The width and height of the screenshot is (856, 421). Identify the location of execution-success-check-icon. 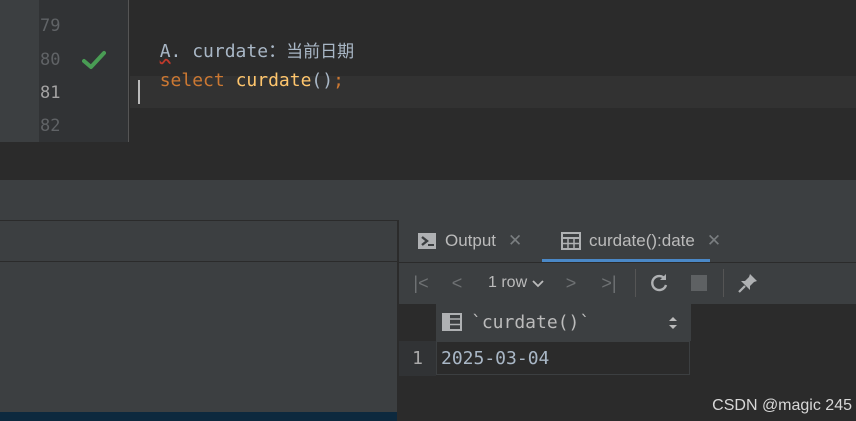
(94, 60).